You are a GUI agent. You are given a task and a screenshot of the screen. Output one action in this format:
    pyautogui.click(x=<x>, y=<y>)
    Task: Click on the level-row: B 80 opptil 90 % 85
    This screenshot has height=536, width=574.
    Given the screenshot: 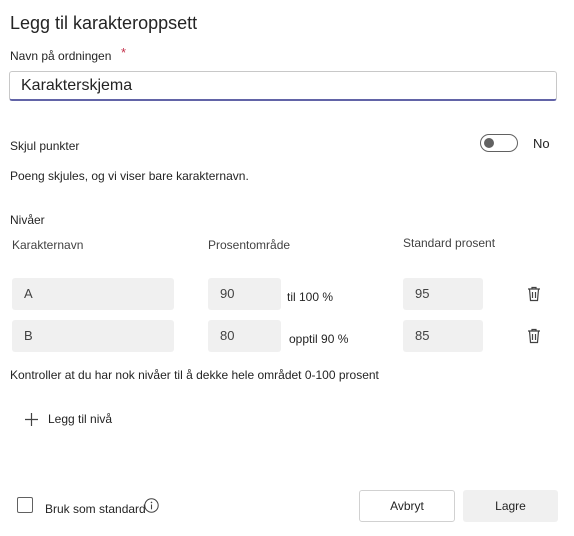 What is the action you would take?
    pyautogui.click(x=287, y=336)
    